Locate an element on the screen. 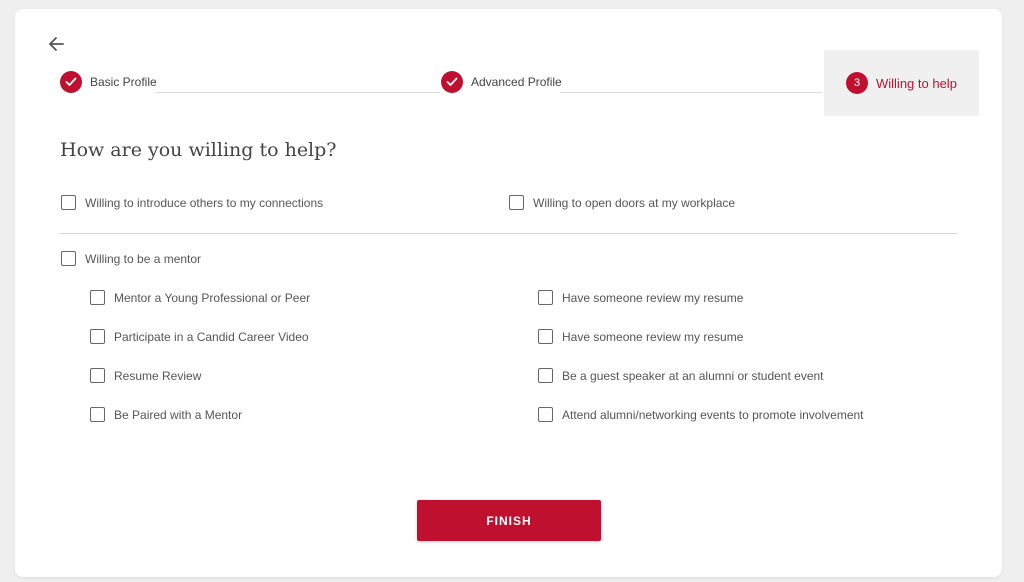 The width and height of the screenshot is (1024, 582). checkbox-candid-career-video: Participate in a Candid Career Video is located at coordinates (199, 336).